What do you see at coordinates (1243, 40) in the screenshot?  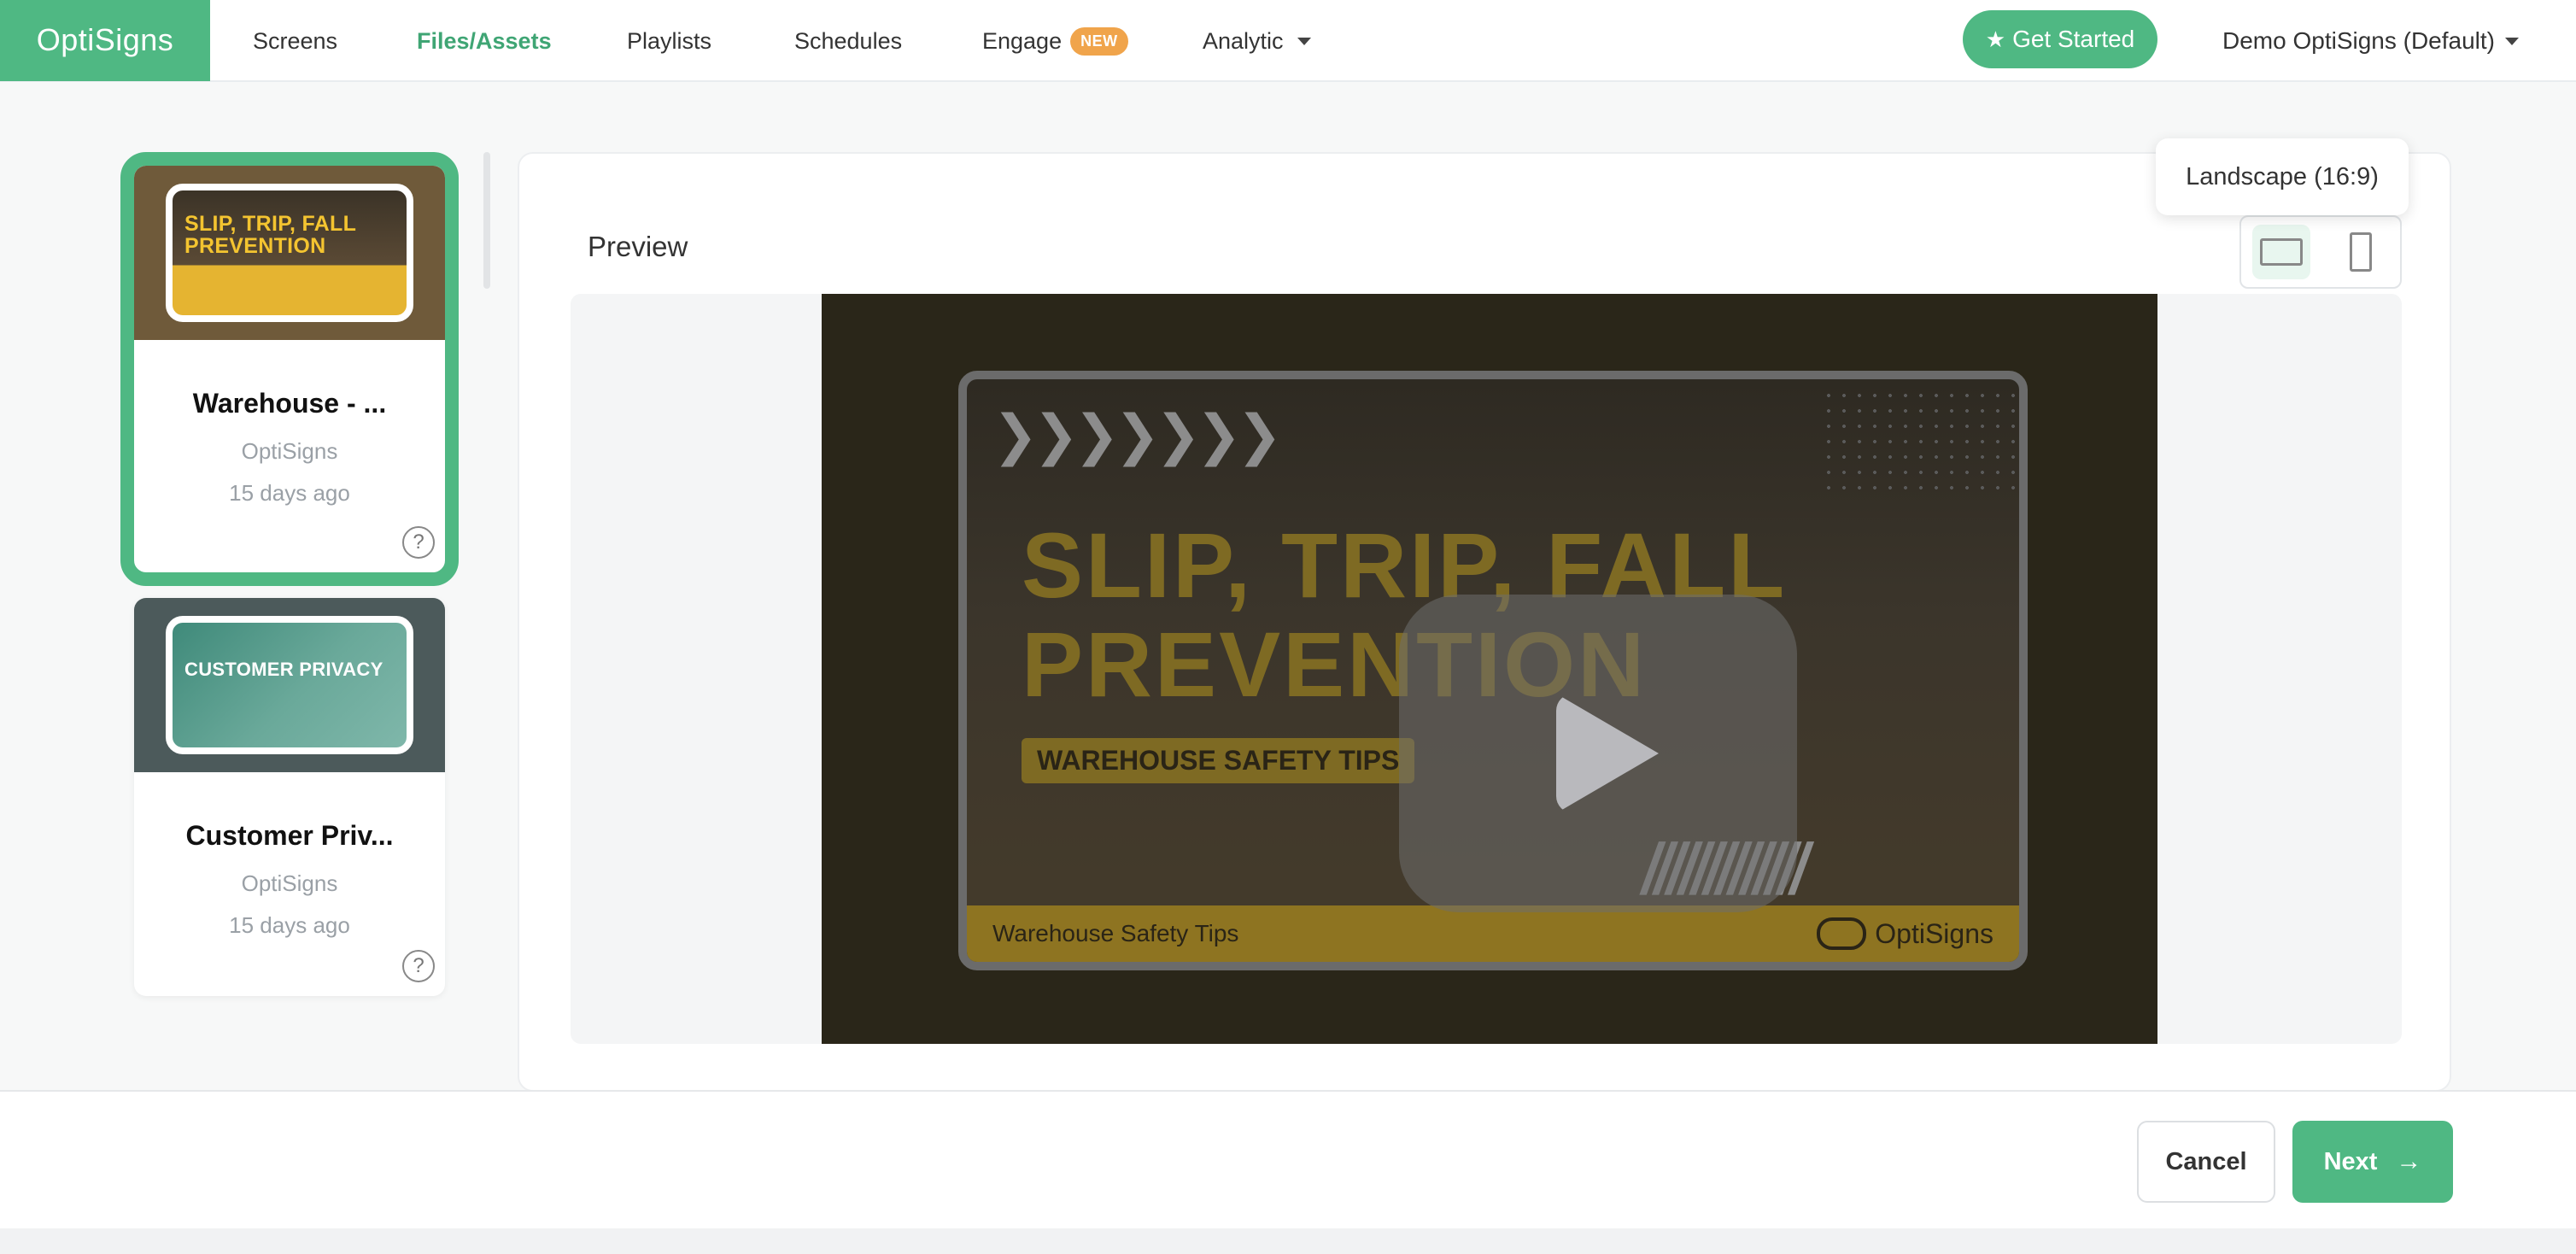 I see `nav-analytic-label: Analytic` at bounding box center [1243, 40].